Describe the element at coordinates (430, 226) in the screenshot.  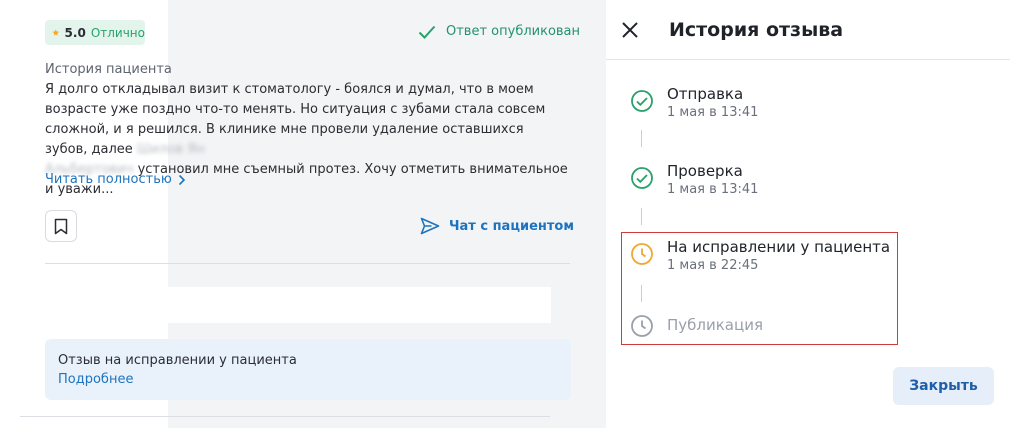
I see `send-icon` at that location.